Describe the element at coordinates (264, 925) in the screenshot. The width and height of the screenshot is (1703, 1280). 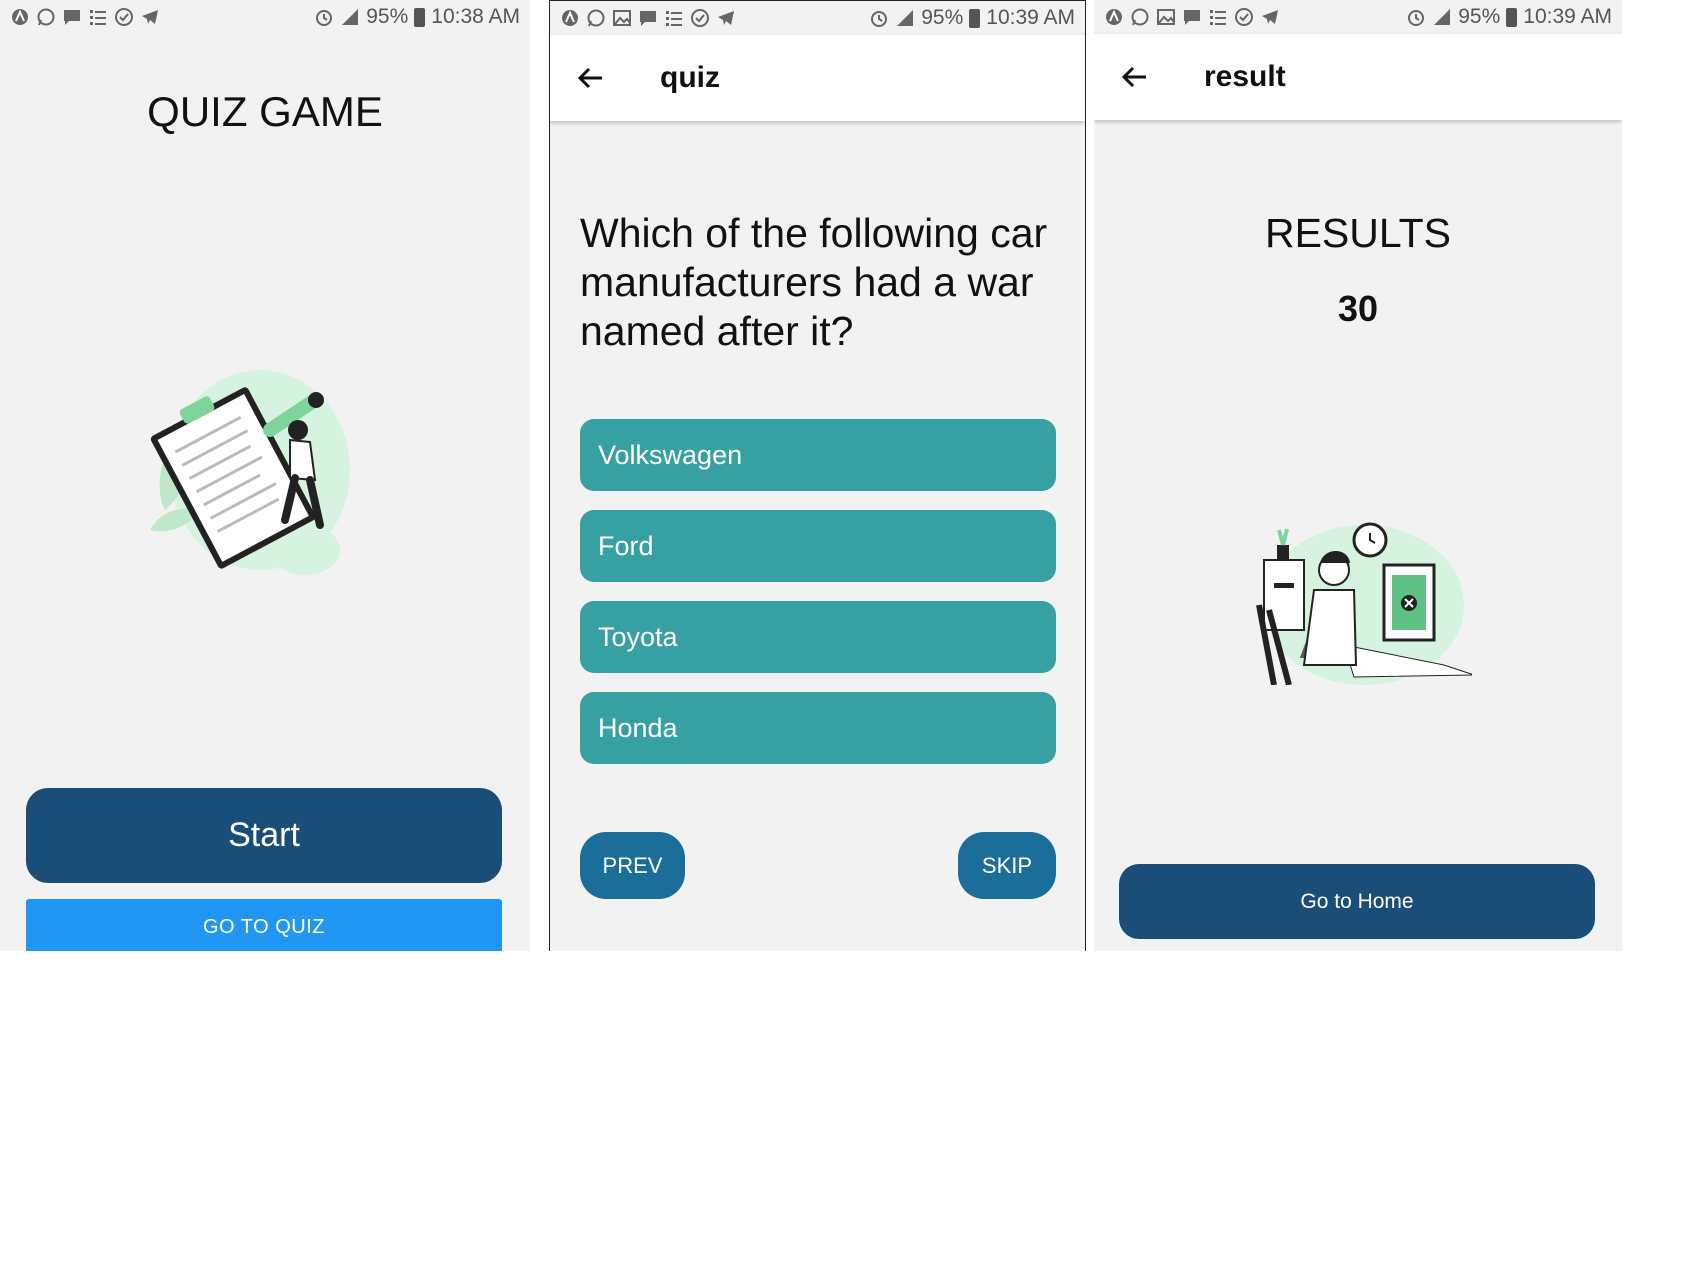
I see `go-to-quiz-button: GO TO QUIZ` at that location.